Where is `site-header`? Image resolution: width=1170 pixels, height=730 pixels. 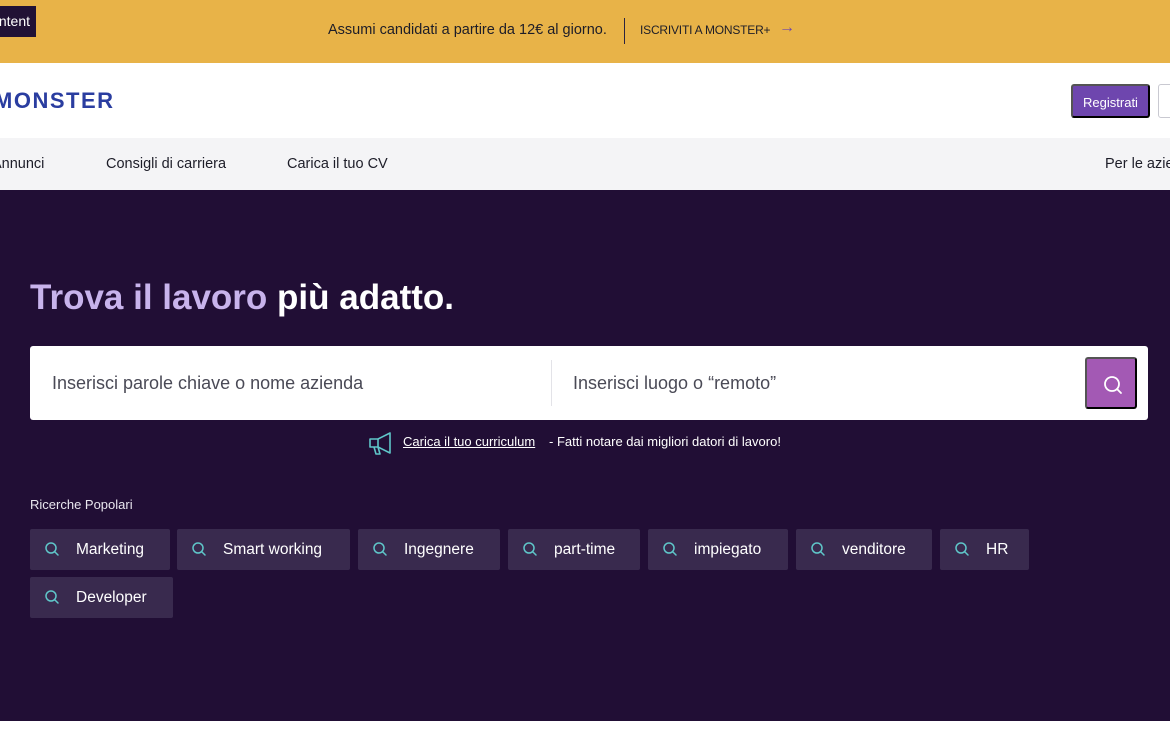 site-header is located at coordinates (585, 100).